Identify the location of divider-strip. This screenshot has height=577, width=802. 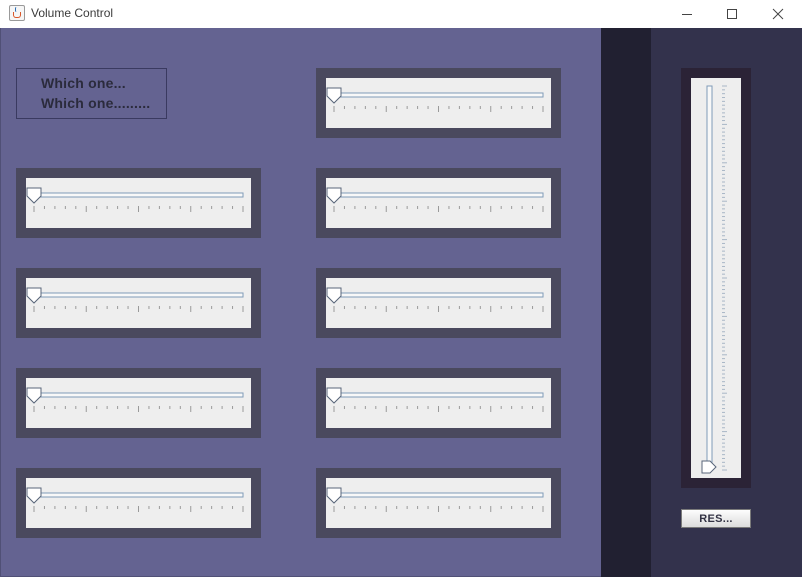
(626, 302).